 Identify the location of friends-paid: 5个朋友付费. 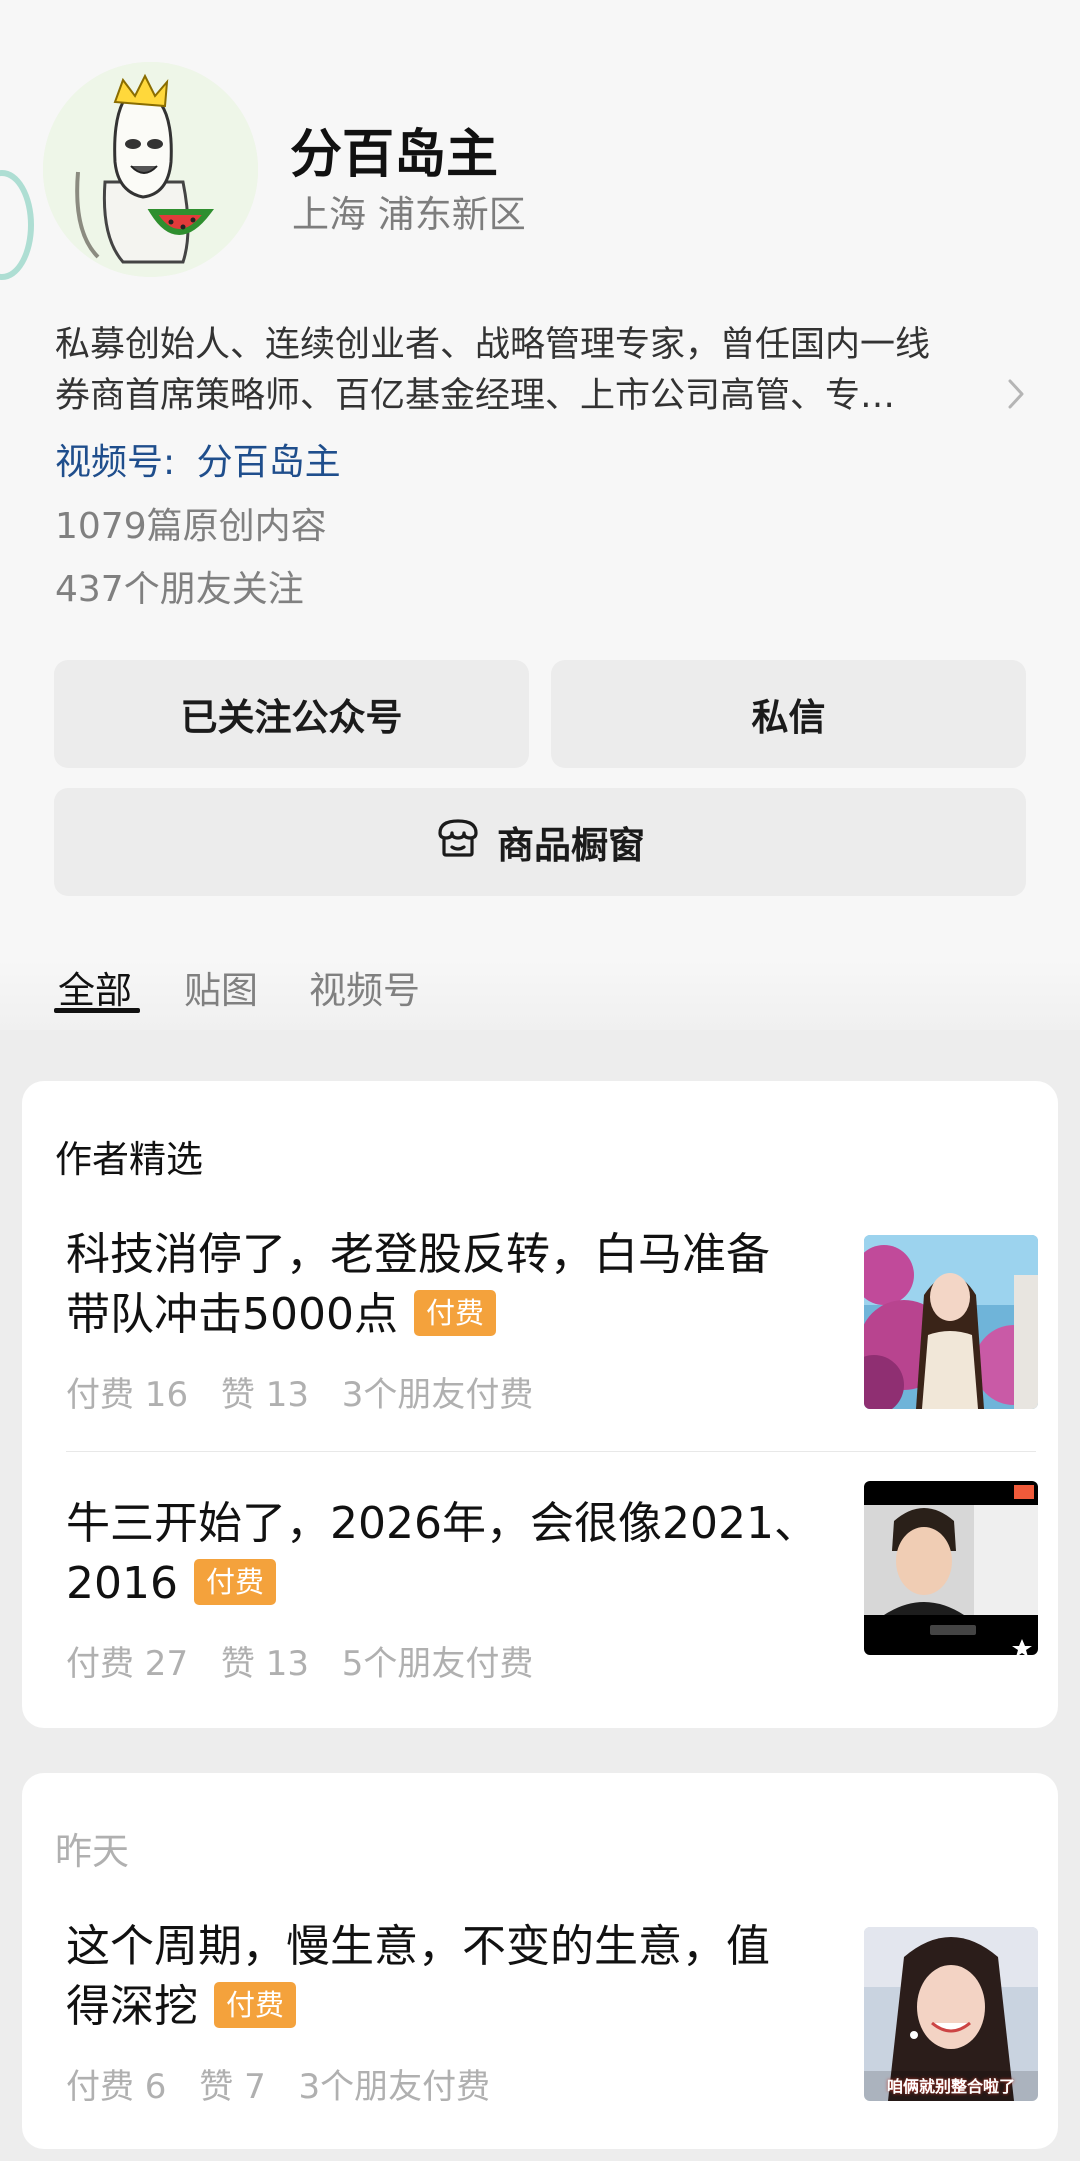
(437, 1664).